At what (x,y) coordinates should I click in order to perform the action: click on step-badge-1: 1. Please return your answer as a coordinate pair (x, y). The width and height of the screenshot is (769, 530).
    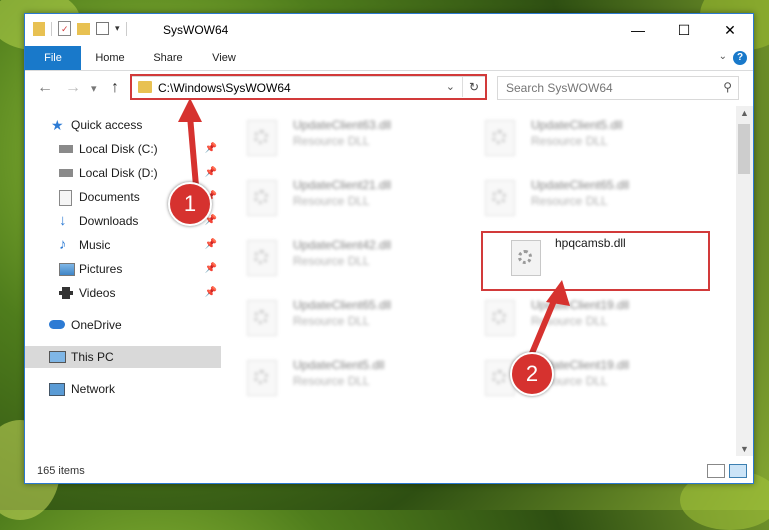
    Looking at the image, I should click on (190, 204).